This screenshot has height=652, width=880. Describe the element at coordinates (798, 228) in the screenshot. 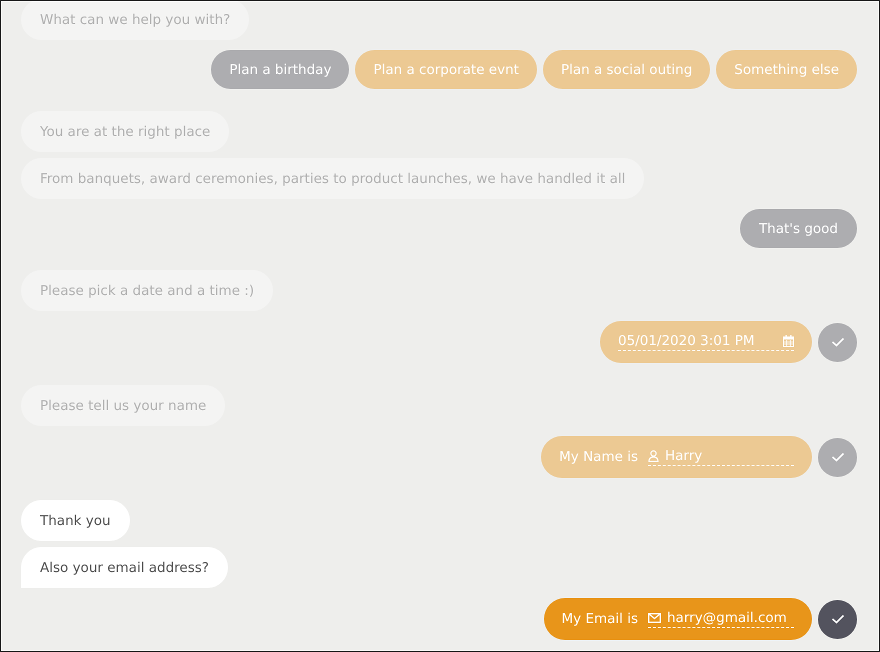

I see `user-message: That's good` at that location.